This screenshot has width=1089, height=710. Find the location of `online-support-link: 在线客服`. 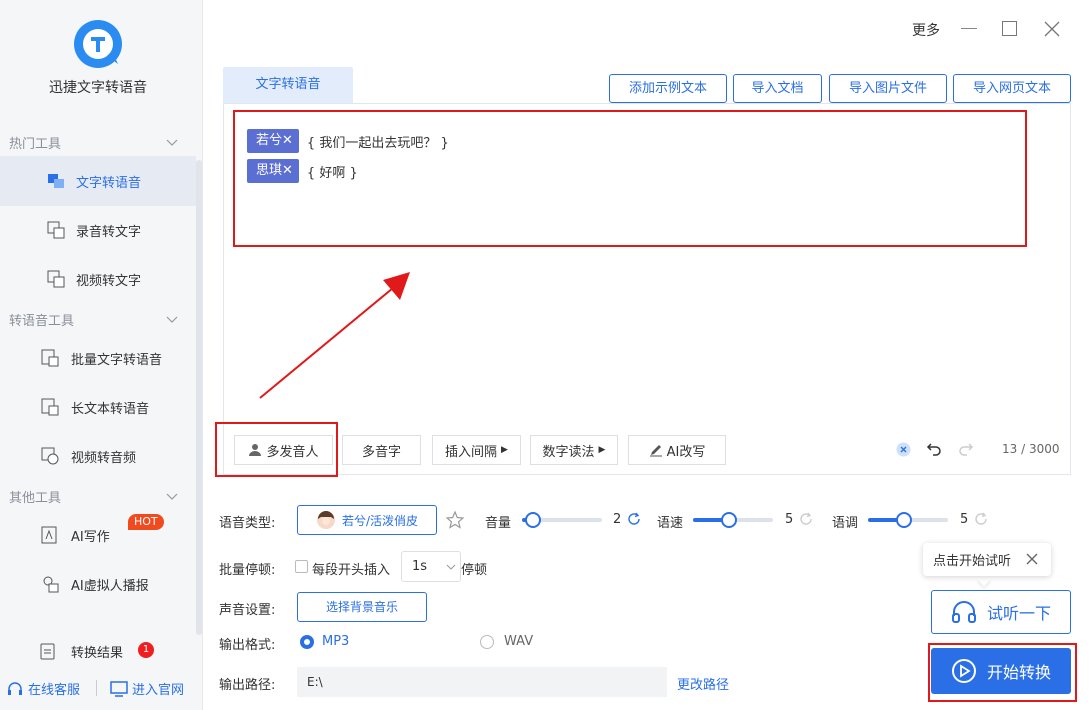

online-support-link: 在线客服 is located at coordinates (43, 688).